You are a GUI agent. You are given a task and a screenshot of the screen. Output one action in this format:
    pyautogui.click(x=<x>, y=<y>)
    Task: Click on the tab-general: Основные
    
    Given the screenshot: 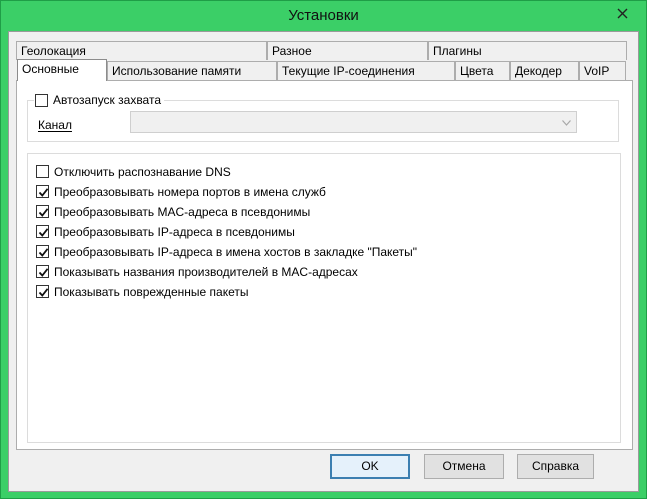 What is the action you would take?
    pyautogui.click(x=62, y=70)
    